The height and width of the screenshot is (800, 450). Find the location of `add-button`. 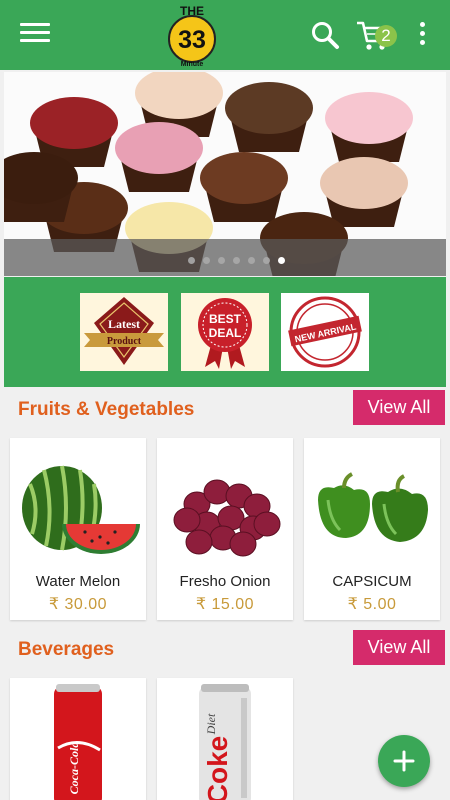

add-button is located at coordinates (404, 761).